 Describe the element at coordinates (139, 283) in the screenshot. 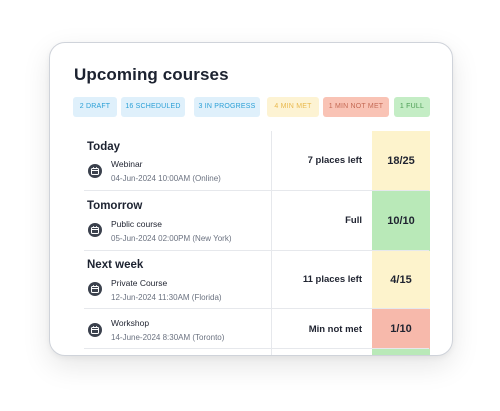

I see `course-type: Private Course` at that location.